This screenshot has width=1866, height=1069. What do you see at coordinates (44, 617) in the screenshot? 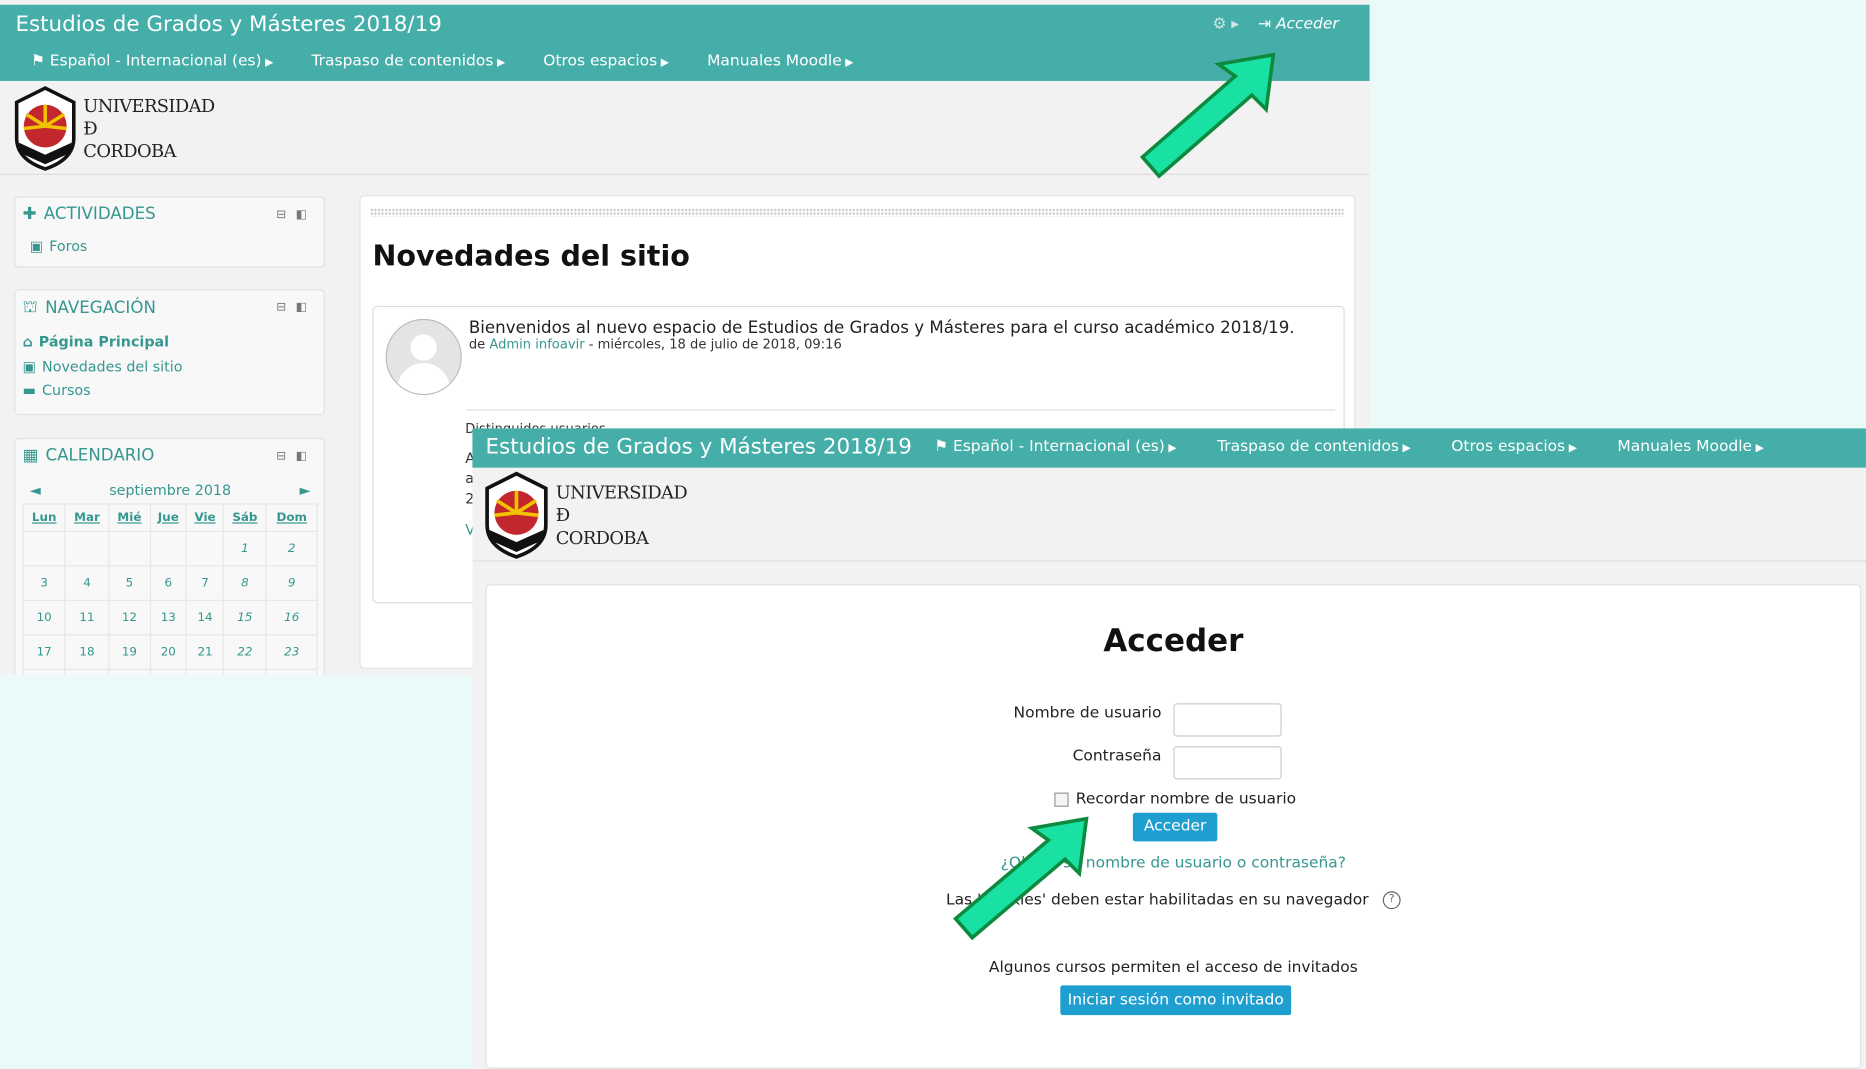
I see `calendar-day: 10` at bounding box center [44, 617].